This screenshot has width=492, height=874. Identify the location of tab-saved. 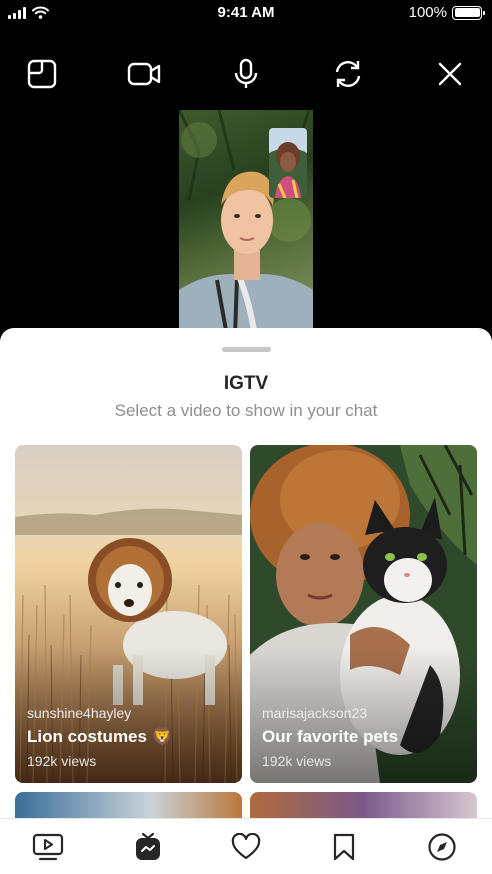
(344, 847).